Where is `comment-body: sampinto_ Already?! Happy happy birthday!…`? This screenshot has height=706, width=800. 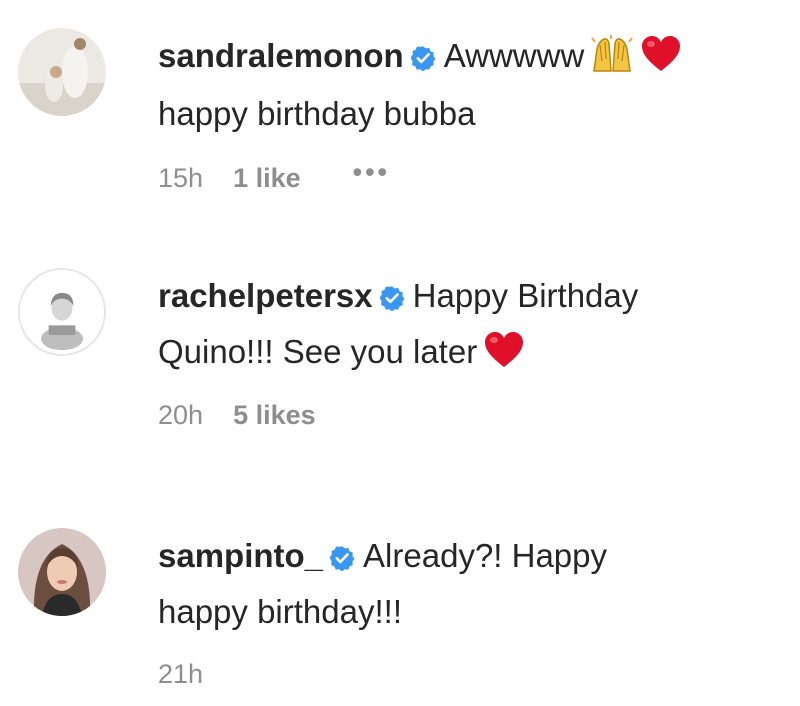
comment-body: sampinto_ Already?! Happy happy birthday!… is located at coordinates (468, 584).